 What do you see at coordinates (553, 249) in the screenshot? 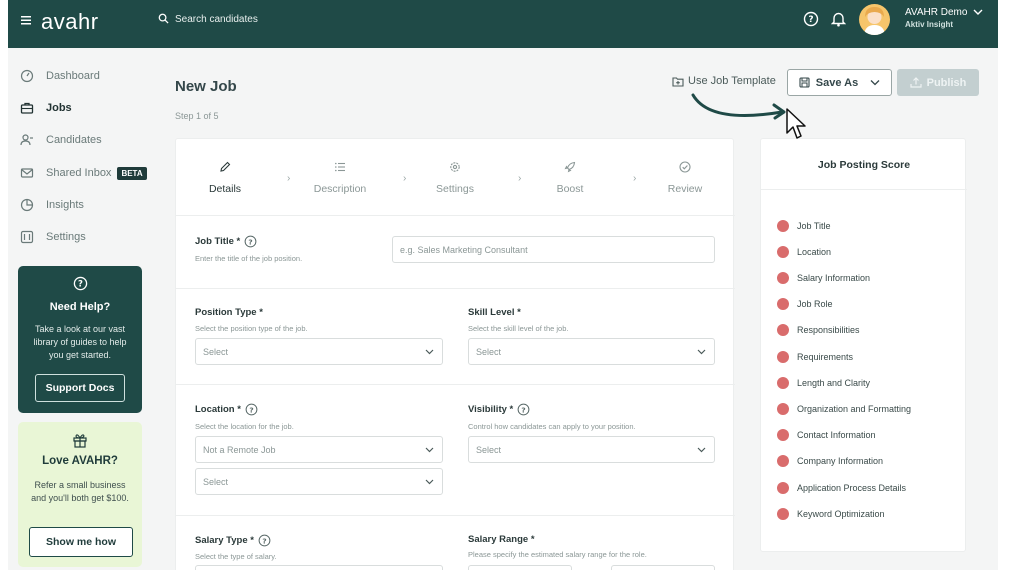
I see `job-title-input: e.g. Sales Marketing Consultant` at bounding box center [553, 249].